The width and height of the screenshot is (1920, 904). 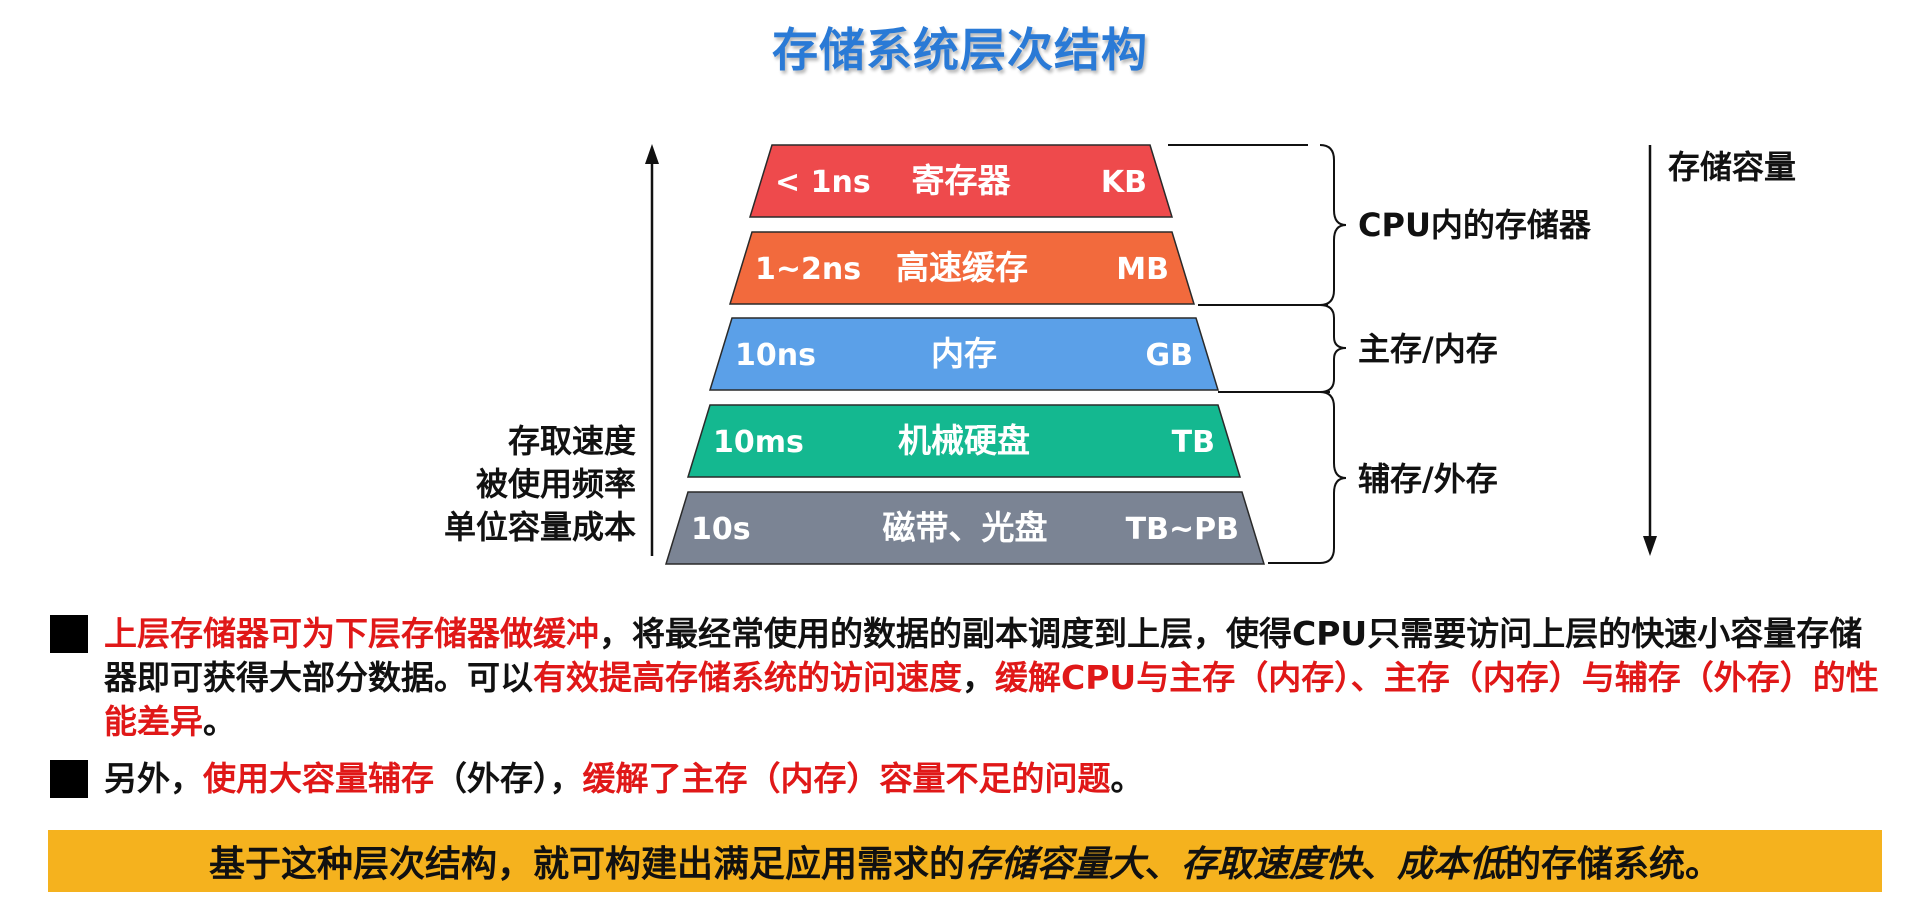 What do you see at coordinates (1124, 182) in the screenshot?
I see `level-capacity: KB` at bounding box center [1124, 182].